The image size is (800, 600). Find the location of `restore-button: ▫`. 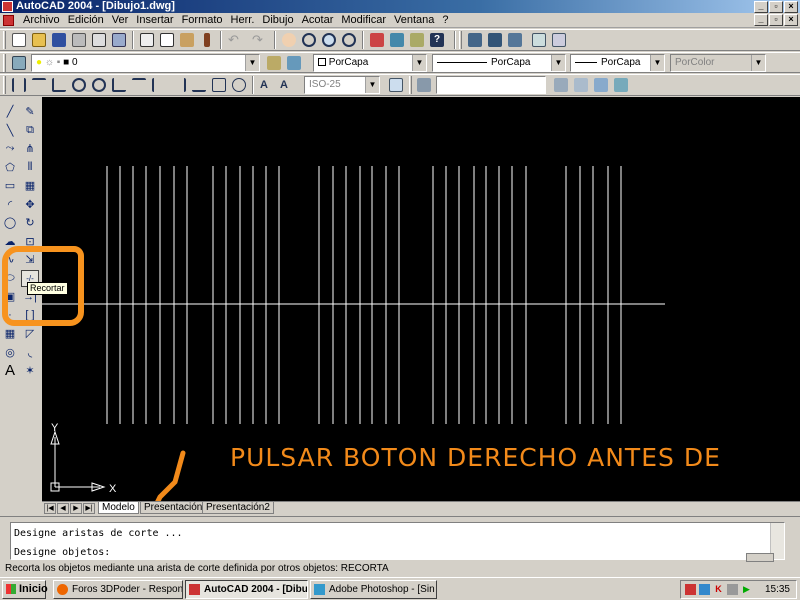

restore-button: ▫ is located at coordinates (776, 7).